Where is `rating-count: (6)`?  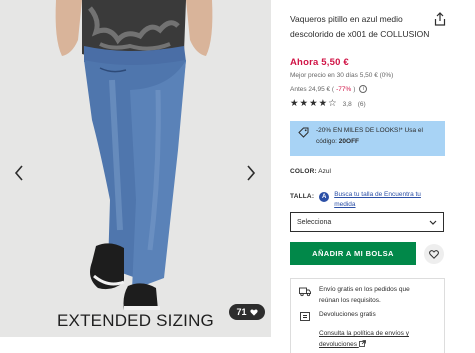 rating-count: (6) is located at coordinates (361, 104).